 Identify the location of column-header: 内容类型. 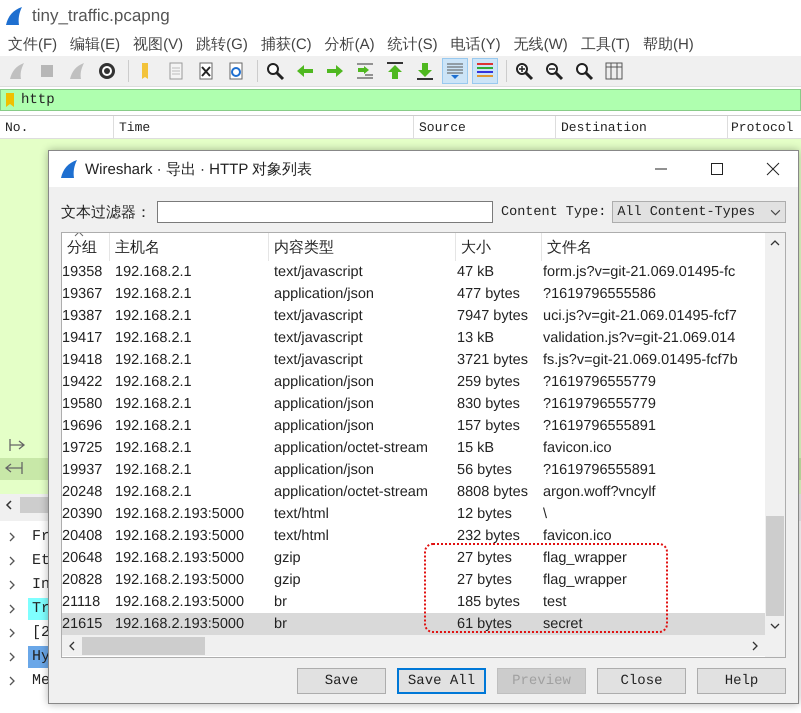
(362, 247).